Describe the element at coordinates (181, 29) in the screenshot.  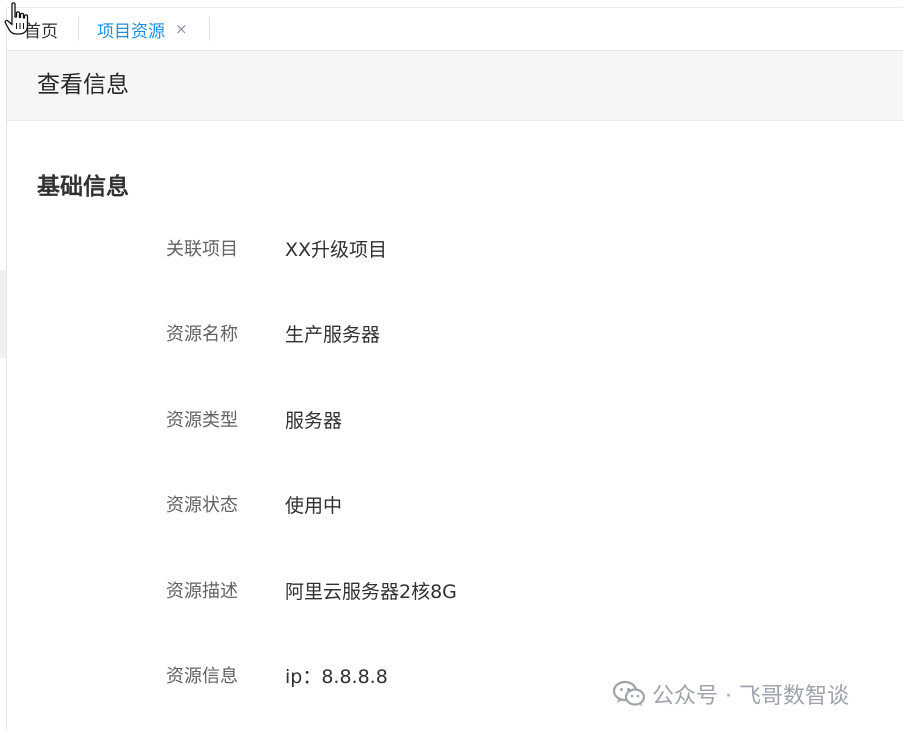
I see `close-icon: ×` at that location.